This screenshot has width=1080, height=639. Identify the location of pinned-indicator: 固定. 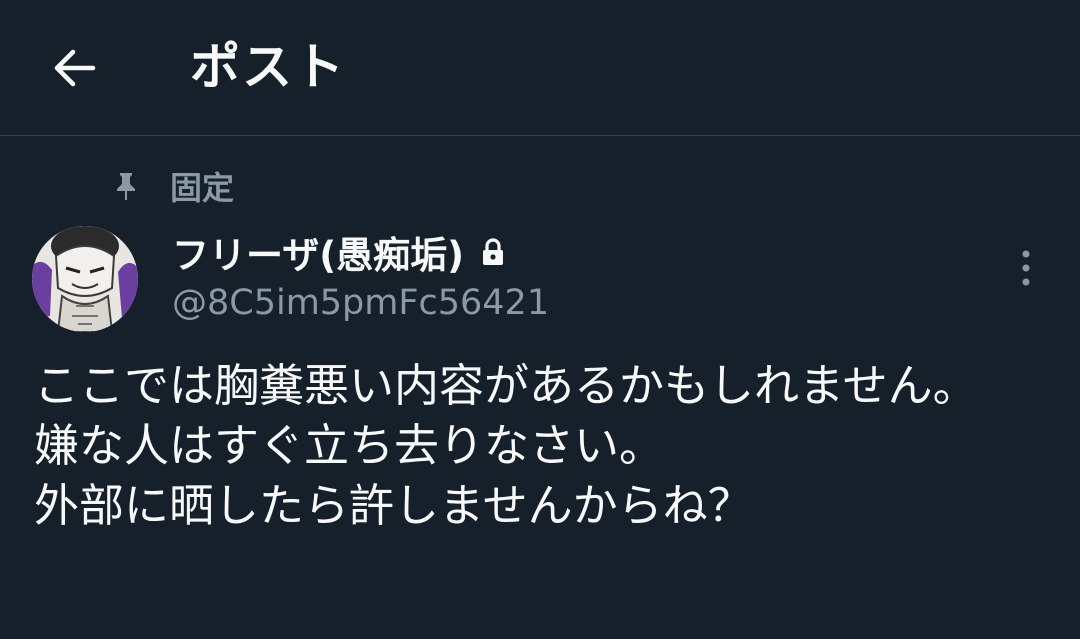
(173, 186).